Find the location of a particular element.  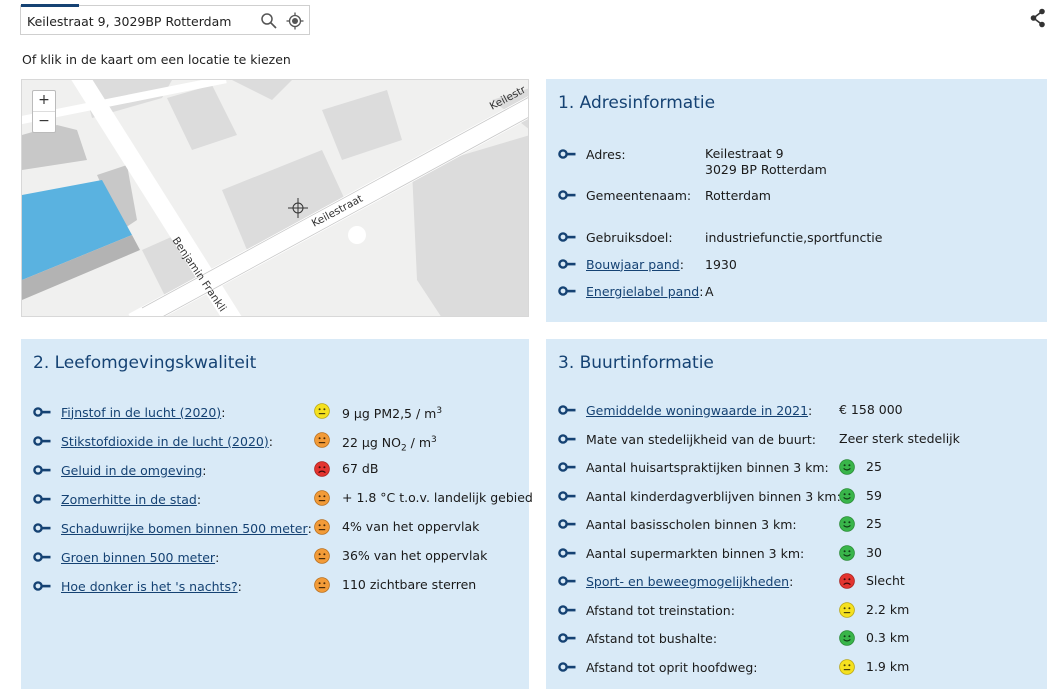

buurt-row: Aantal basisscholen binnen 3 km: is located at coordinates (677, 524).